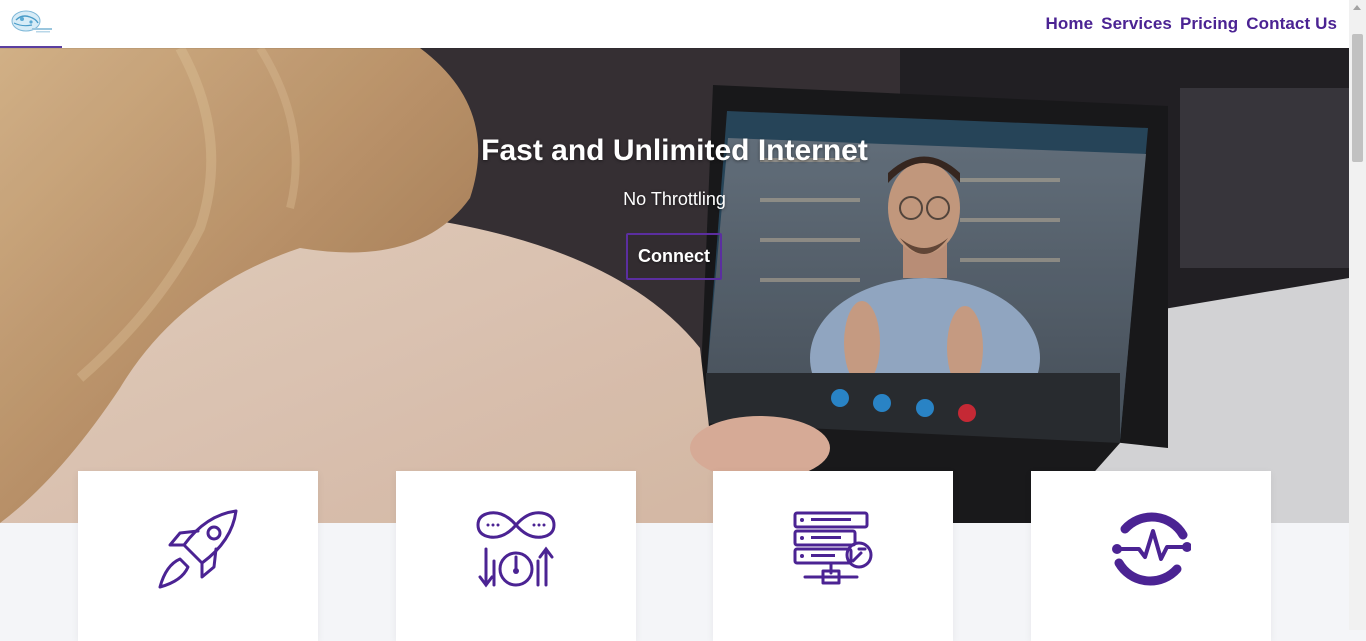  What do you see at coordinates (31, 22) in the screenshot?
I see `globe-logo` at bounding box center [31, 22].